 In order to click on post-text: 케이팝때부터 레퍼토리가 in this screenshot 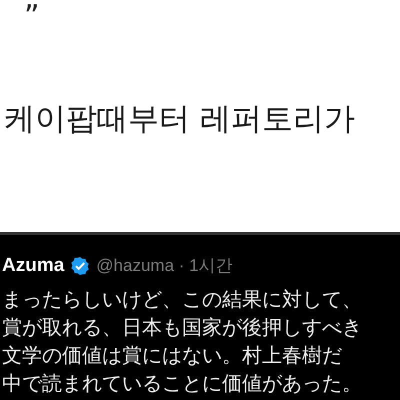, I will do `click(179, 119)`.